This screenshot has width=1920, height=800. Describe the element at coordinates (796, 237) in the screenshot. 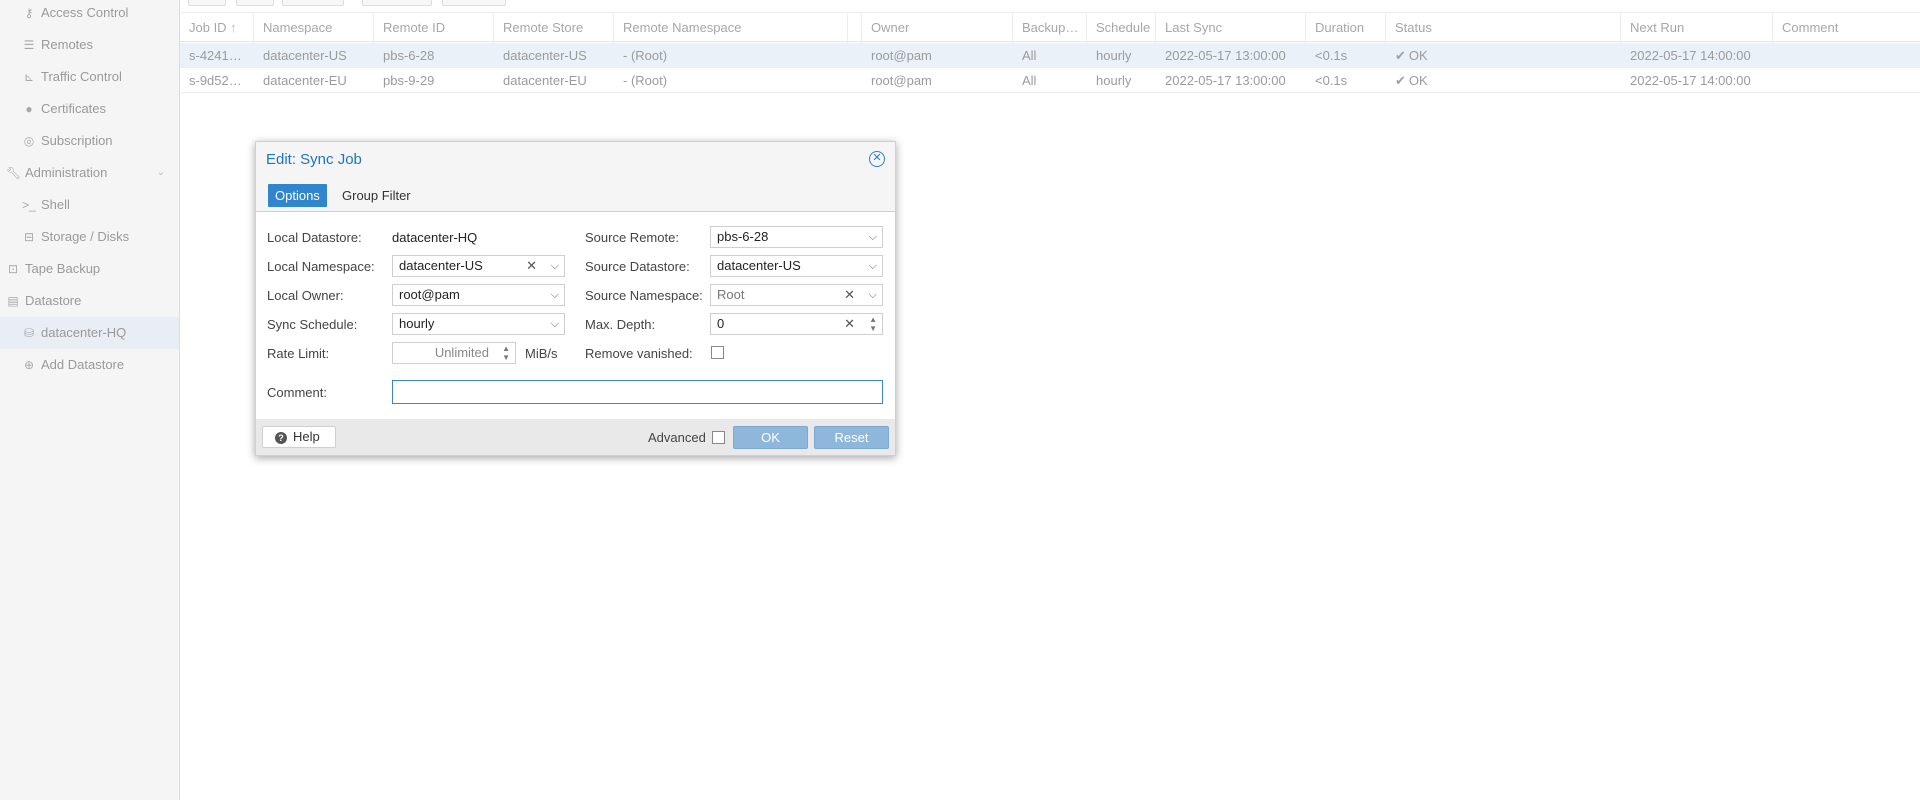

I see `source-remote-select: pbs-6-28 ⌵` at that location.